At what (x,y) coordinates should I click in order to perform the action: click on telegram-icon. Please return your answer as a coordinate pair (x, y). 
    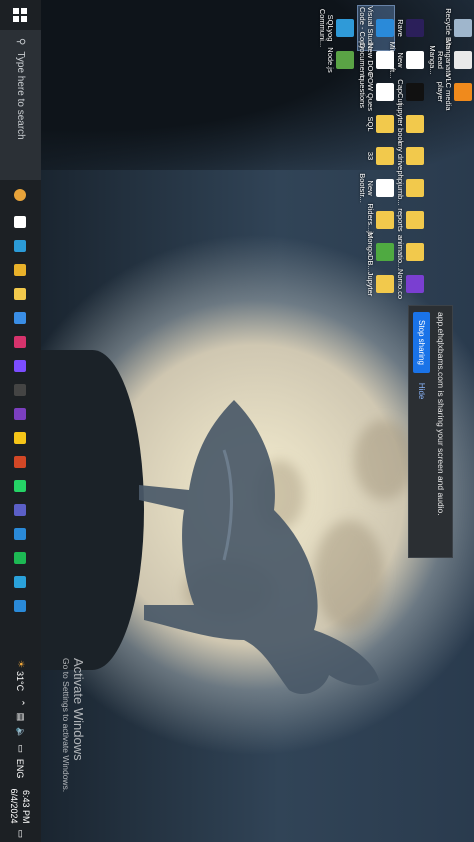
    Looking at the image, I should click on (20, 582).